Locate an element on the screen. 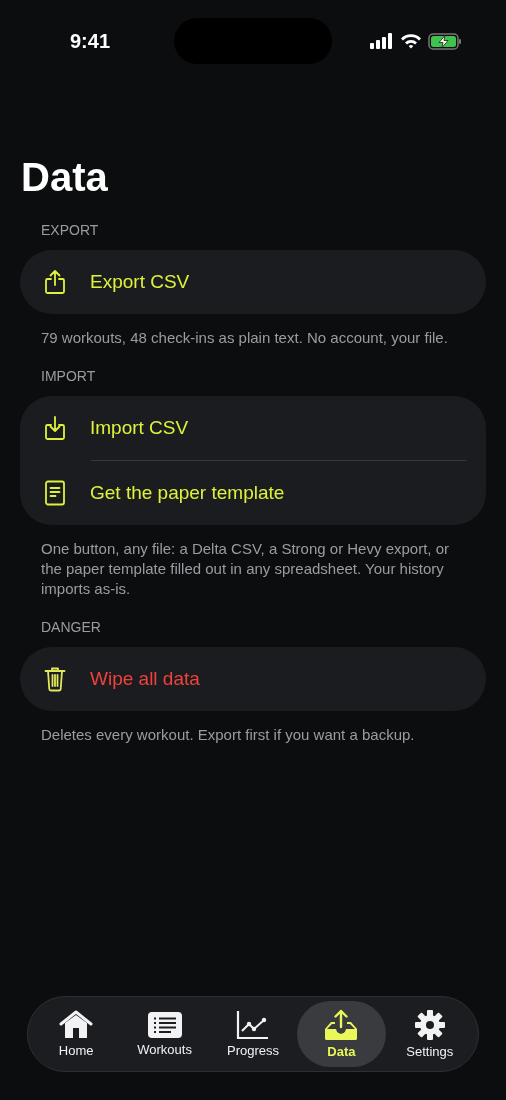  tab-item: Home is located at coordinates (76, 1034).